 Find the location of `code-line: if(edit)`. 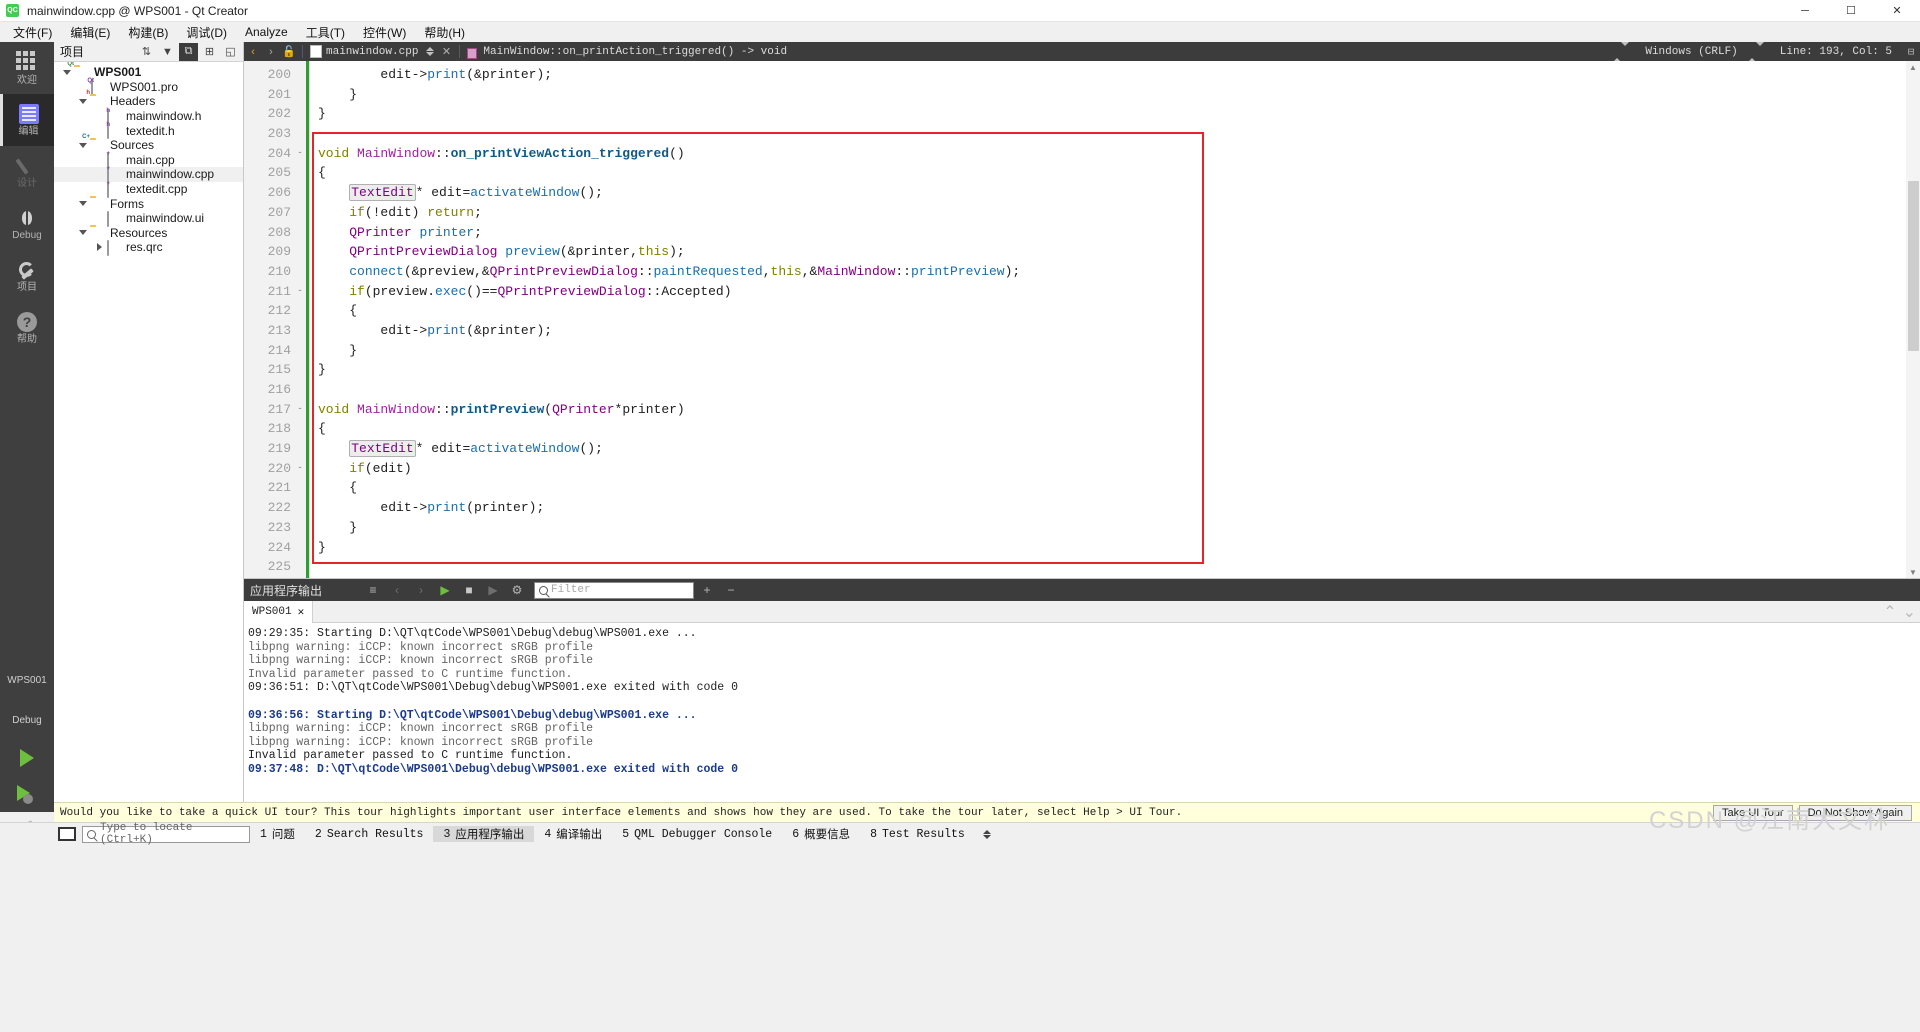

code-line: if(edit) is located at coordinates (1119, 469).